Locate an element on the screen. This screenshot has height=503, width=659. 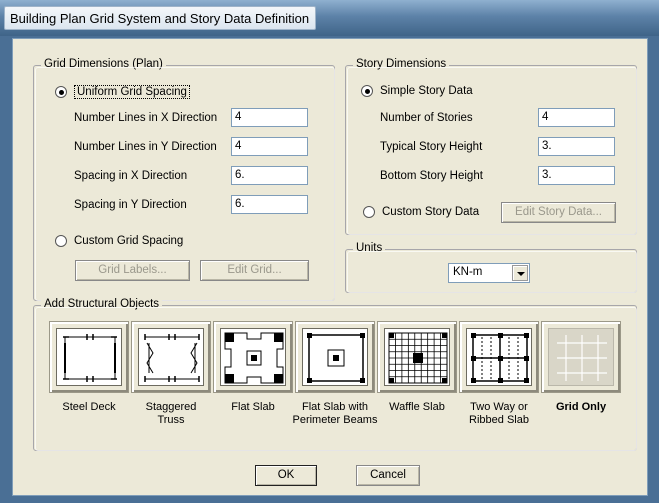
grid-only-tile is located at coordinates (581, 357).